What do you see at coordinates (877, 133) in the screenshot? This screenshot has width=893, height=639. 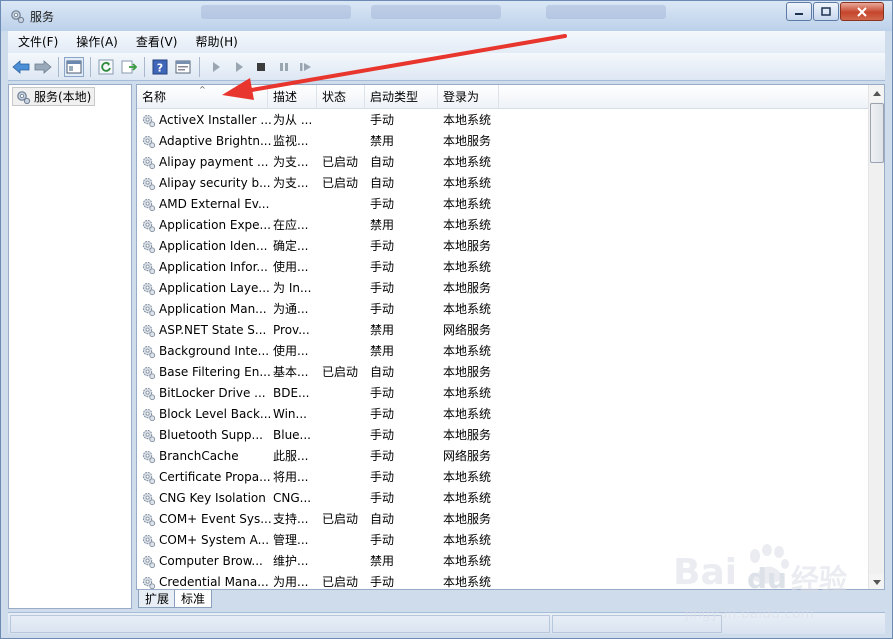 I see `scrollbar-thumb` at bounding box center [877, 133].